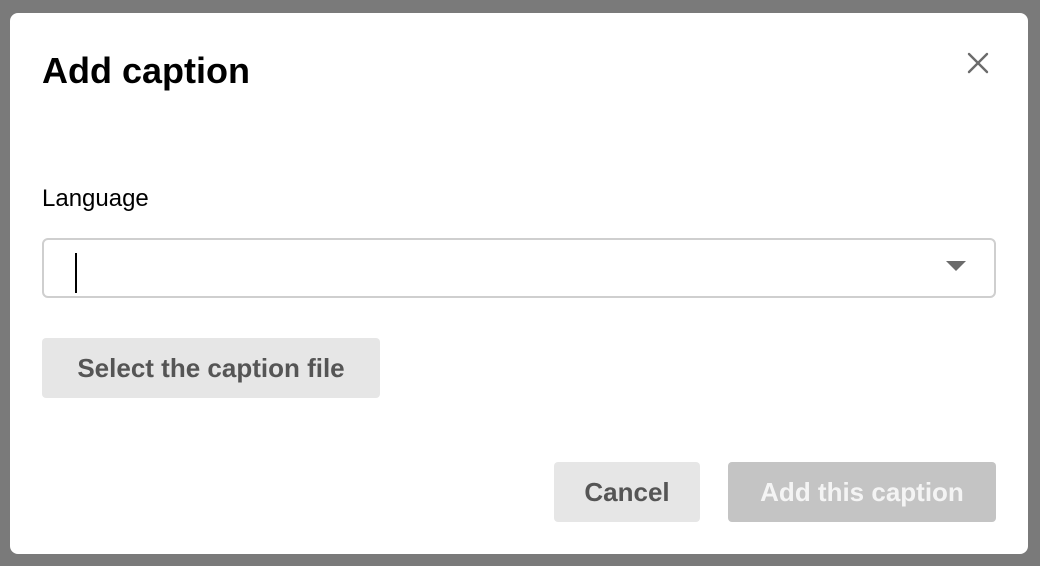  What do you see at coordinates (146, 70) in the screenshot?
I see `dialog-title: Add caption` at bounding box center [146, 70].